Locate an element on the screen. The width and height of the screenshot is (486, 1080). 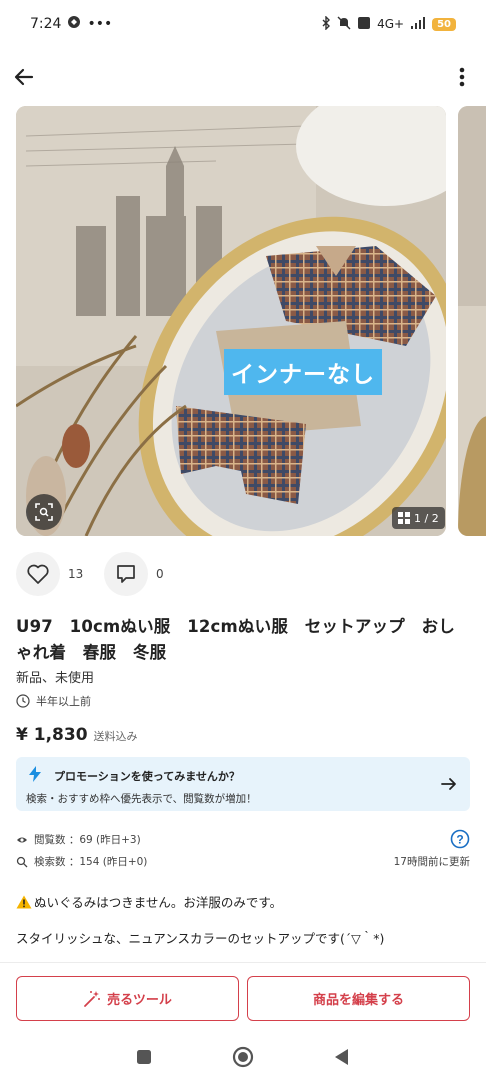
edit-item-label: 商品を編集する is located at coordinates (358, 1000).